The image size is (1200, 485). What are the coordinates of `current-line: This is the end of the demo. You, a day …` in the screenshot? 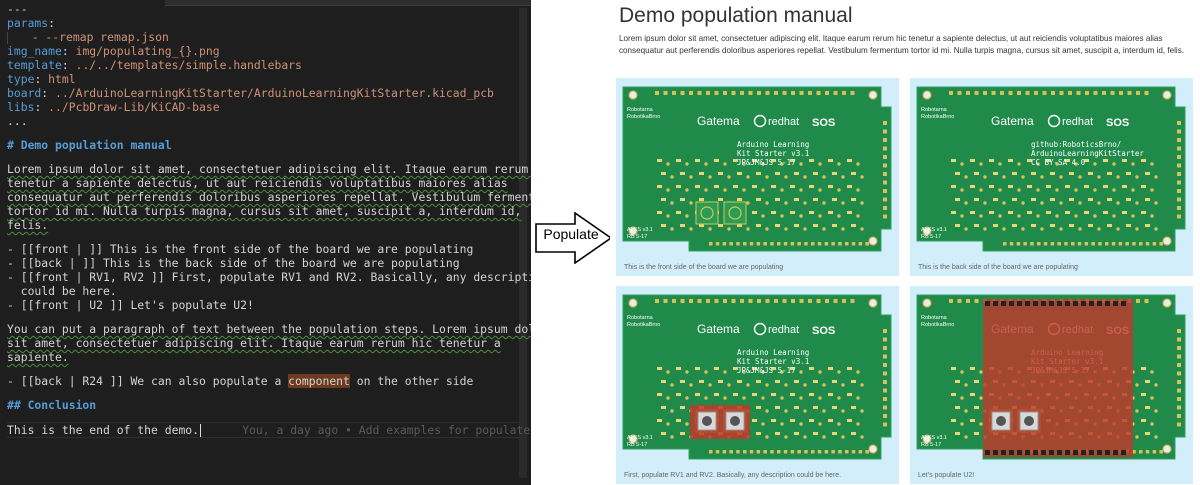 It's located at (268, 430).